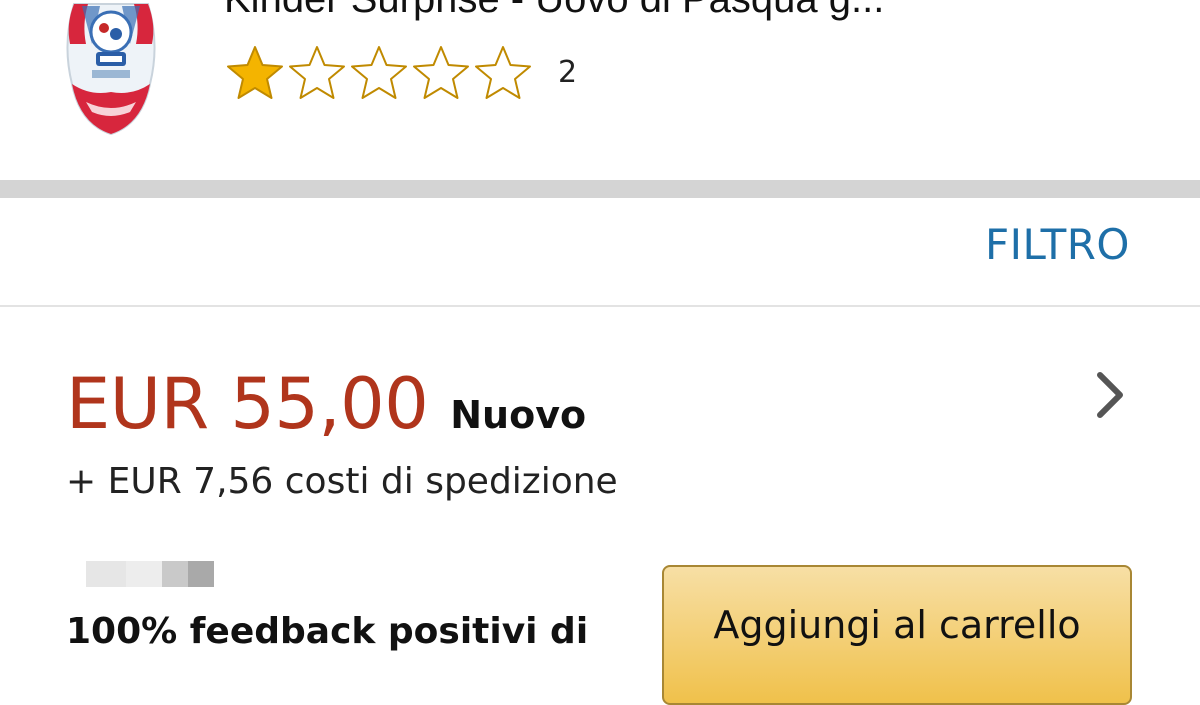 This screenshot has height=705, width=1200. What do you see at coordinates (342, 481) in the screenshot?
I see `shipping-cost: + EUR 7,56 costi di spedizione` at bounding box center [342, 481].